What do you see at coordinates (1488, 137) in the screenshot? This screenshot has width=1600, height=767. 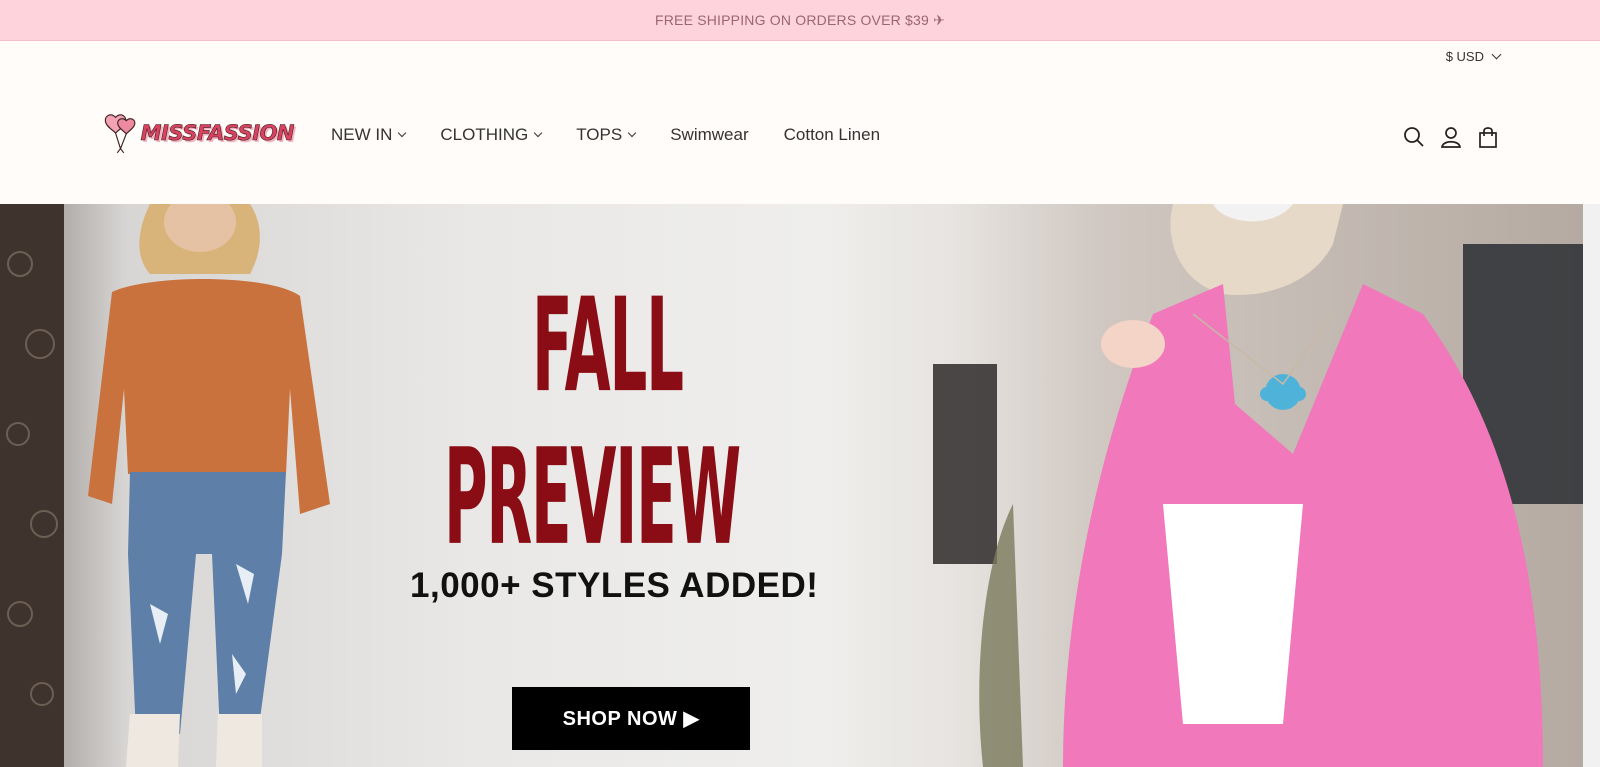 I see `cart-icon` at bounding box center [1488, 137].